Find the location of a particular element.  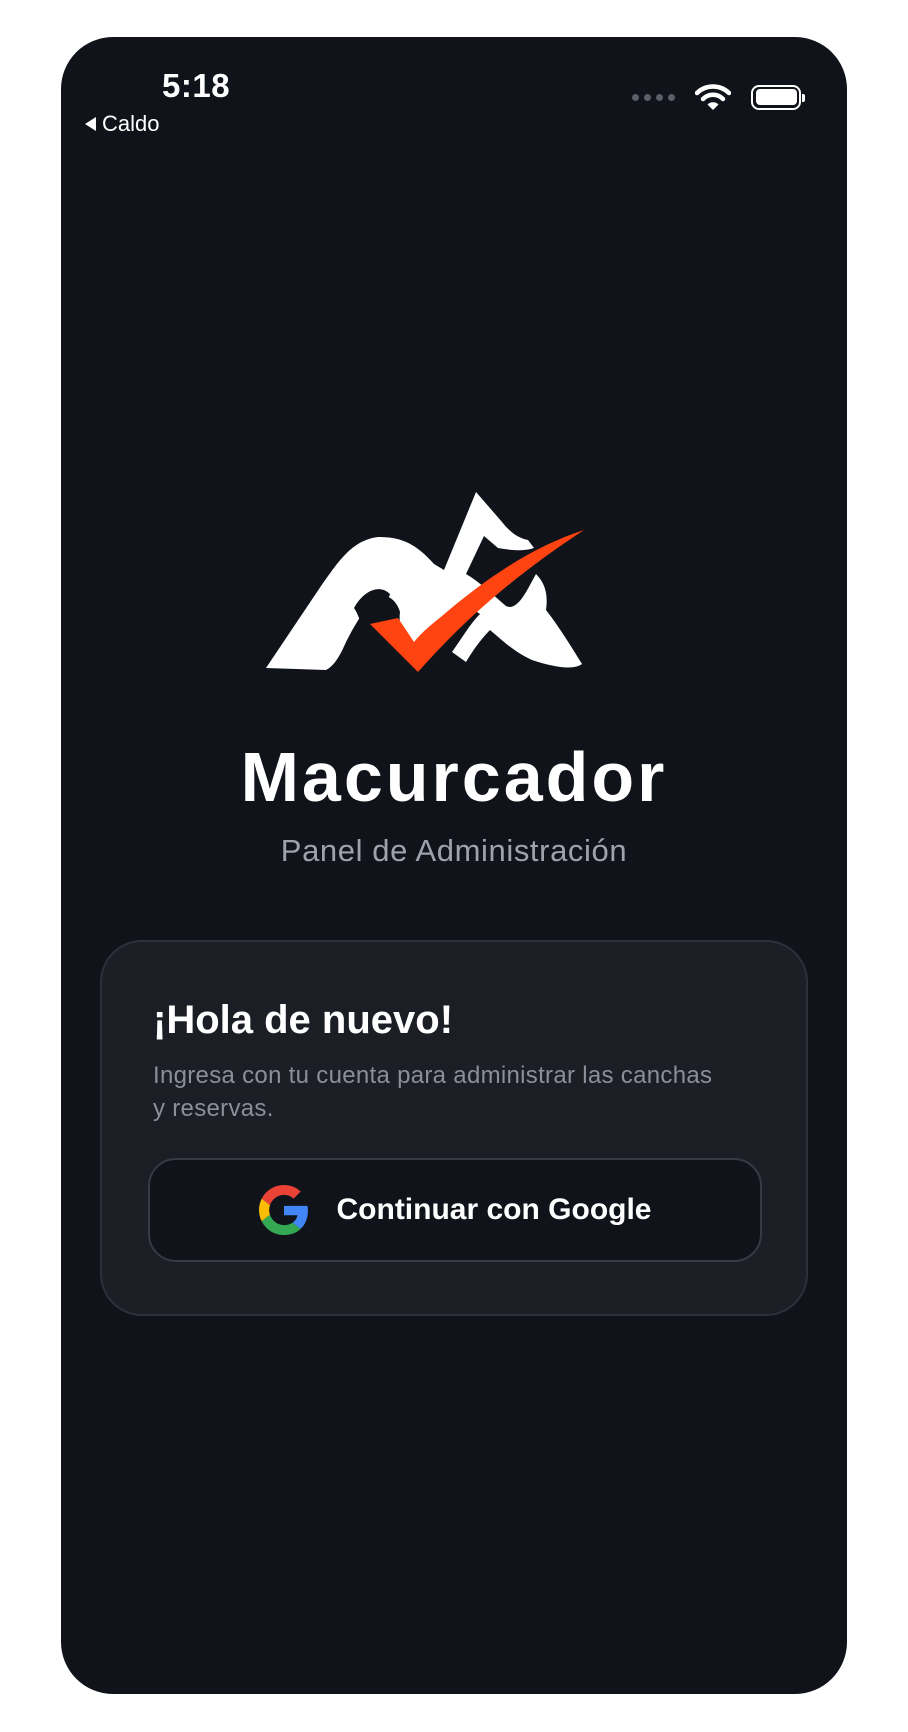

back-caret-icon is located at coordinates (90, 124).